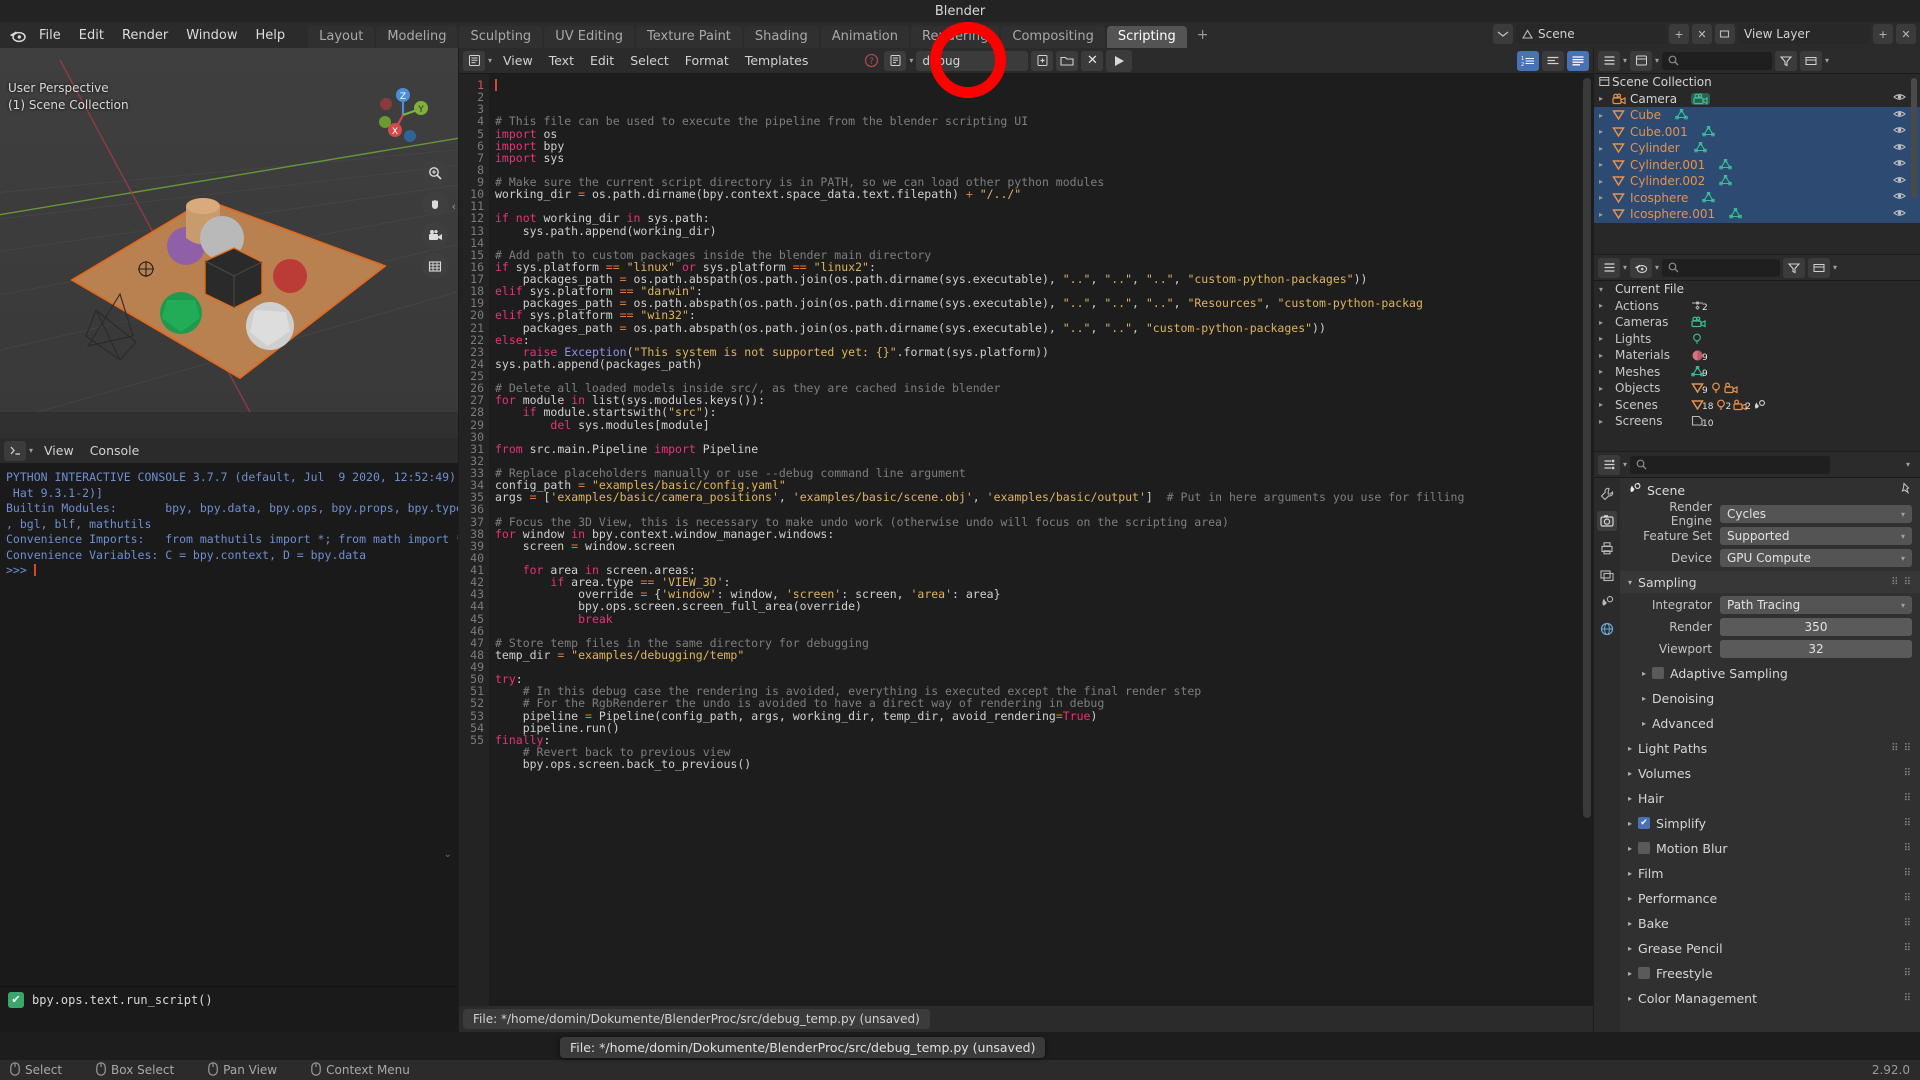 The image size is (1920, 1080). What do you see at coordinates (1770, 948) in the screenshot?
I see `panel-header-grease-pencil: ▸ Grease Pencil ⠿` at bounding box center [1770, 948].